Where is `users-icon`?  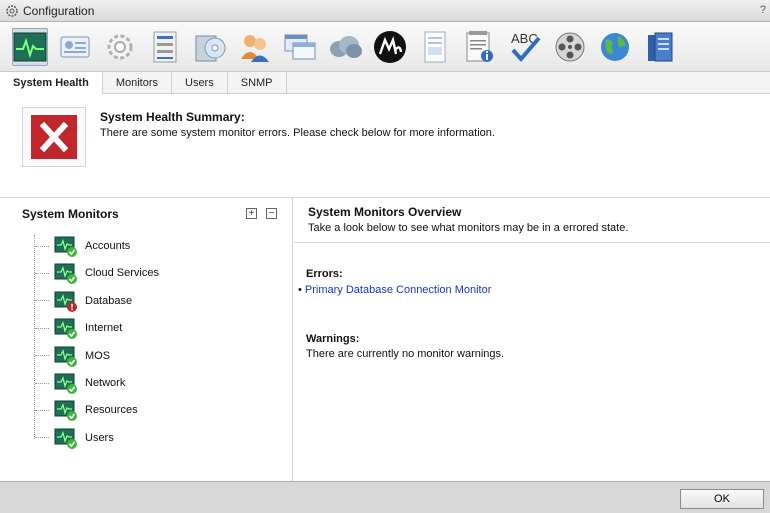
users-icon is located at coordinates (255, 47).